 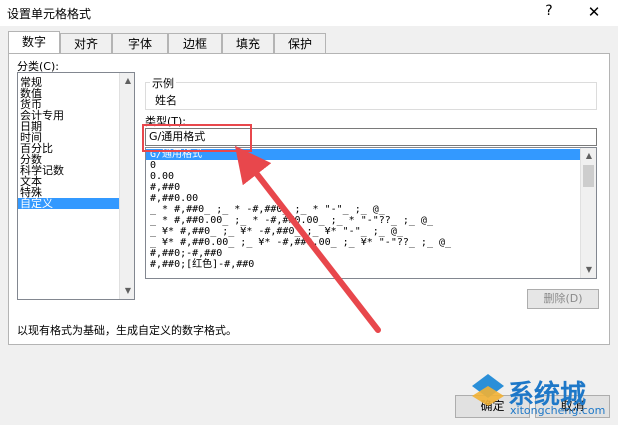 What do you see at coordinates (558, 410) in the screenshot?
I see `watermark-url: xitongcheng.com` at bounding box center [558, 410].